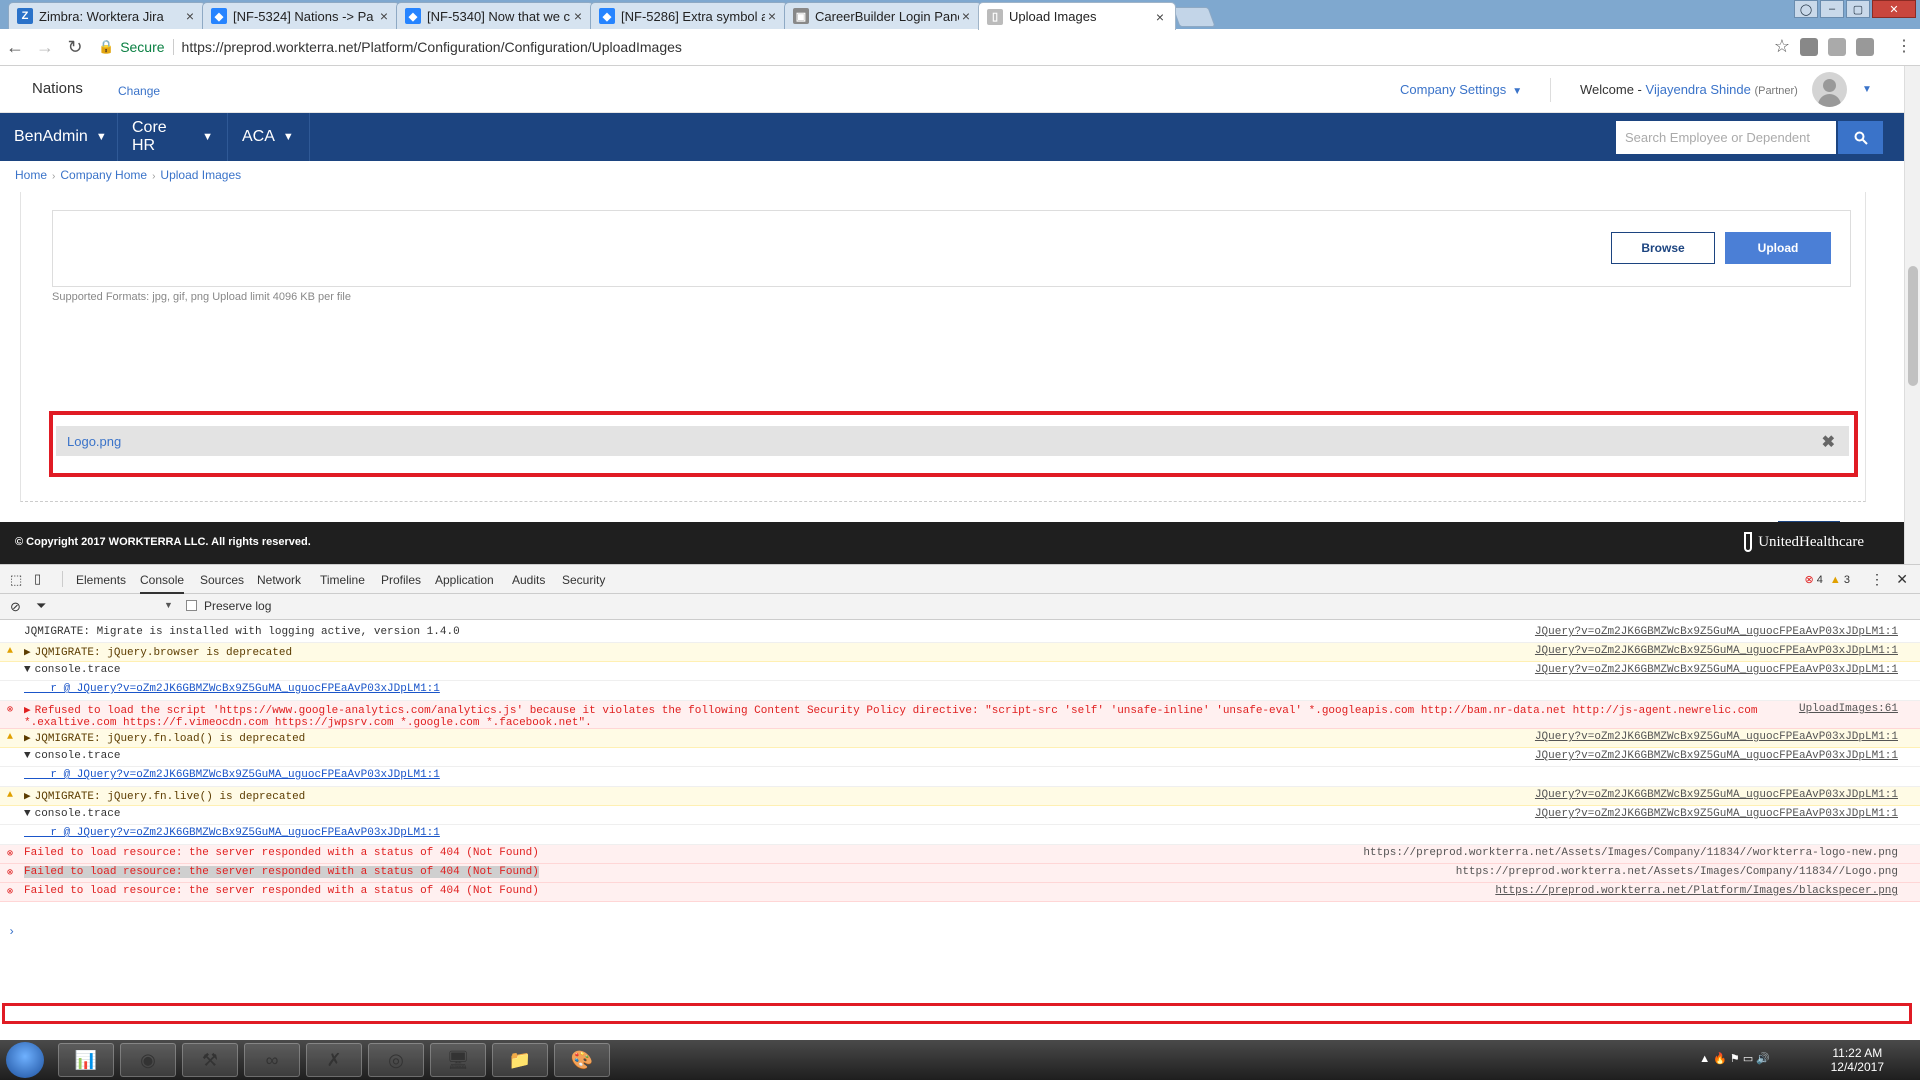 The height and width of the screenshot is (1080, 1920). What do you see at coordinates (301, 15) in the screenshot?
I see `browser-tab: ◆ [NF-5324] Nations -> Pa ×` at bounding box center [301, 15].